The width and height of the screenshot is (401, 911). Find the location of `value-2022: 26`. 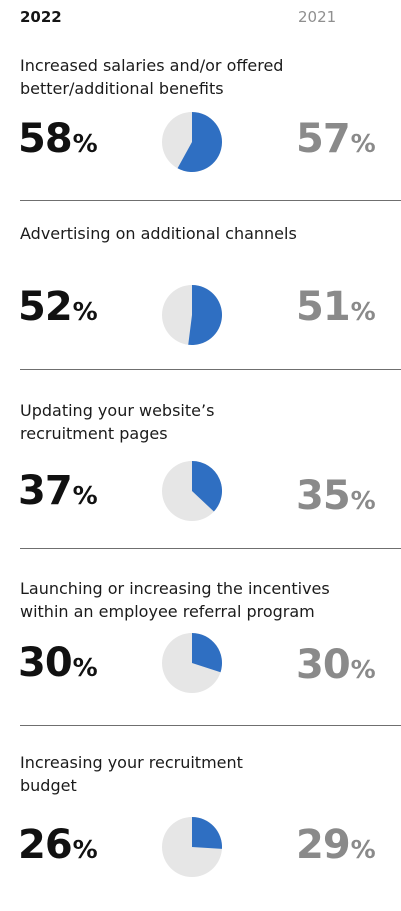

value-2022: 26 is located at coordinates (45, 845).